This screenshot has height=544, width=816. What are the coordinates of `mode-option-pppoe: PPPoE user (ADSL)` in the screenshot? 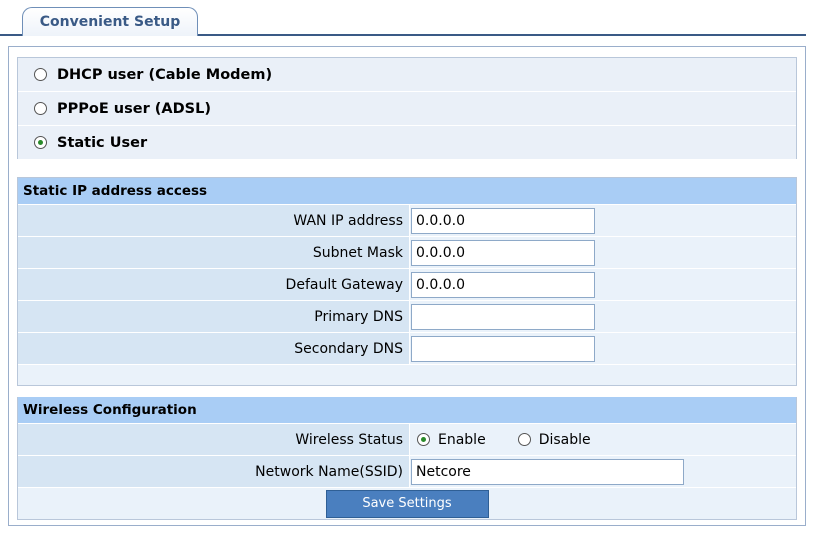 It's located at (407, 109).